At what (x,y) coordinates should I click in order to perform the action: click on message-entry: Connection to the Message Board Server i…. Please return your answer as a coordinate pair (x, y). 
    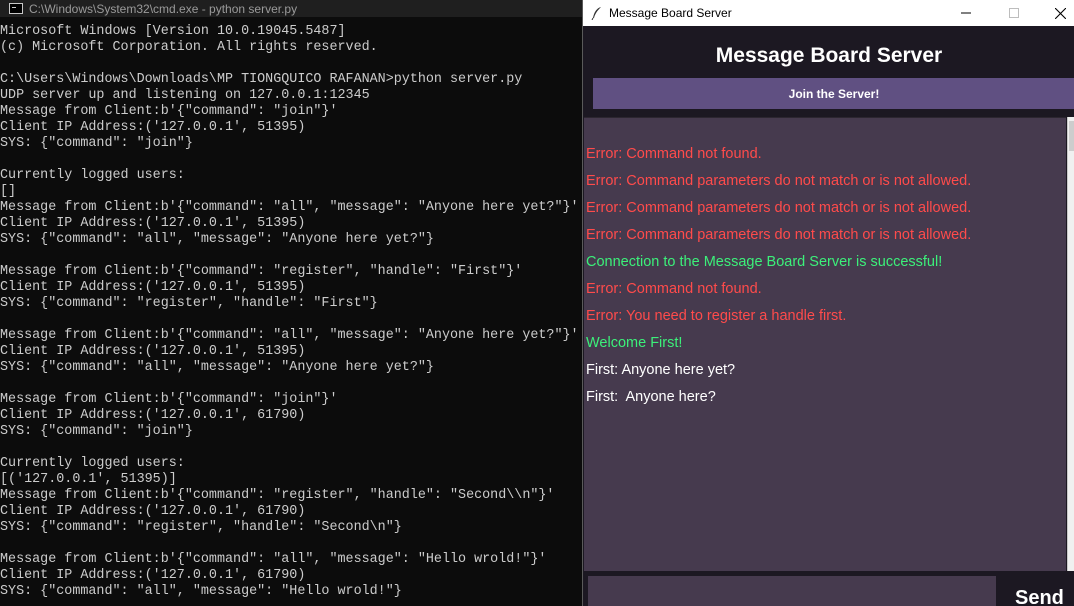
    Looking at the image, I should click on (764, 262).